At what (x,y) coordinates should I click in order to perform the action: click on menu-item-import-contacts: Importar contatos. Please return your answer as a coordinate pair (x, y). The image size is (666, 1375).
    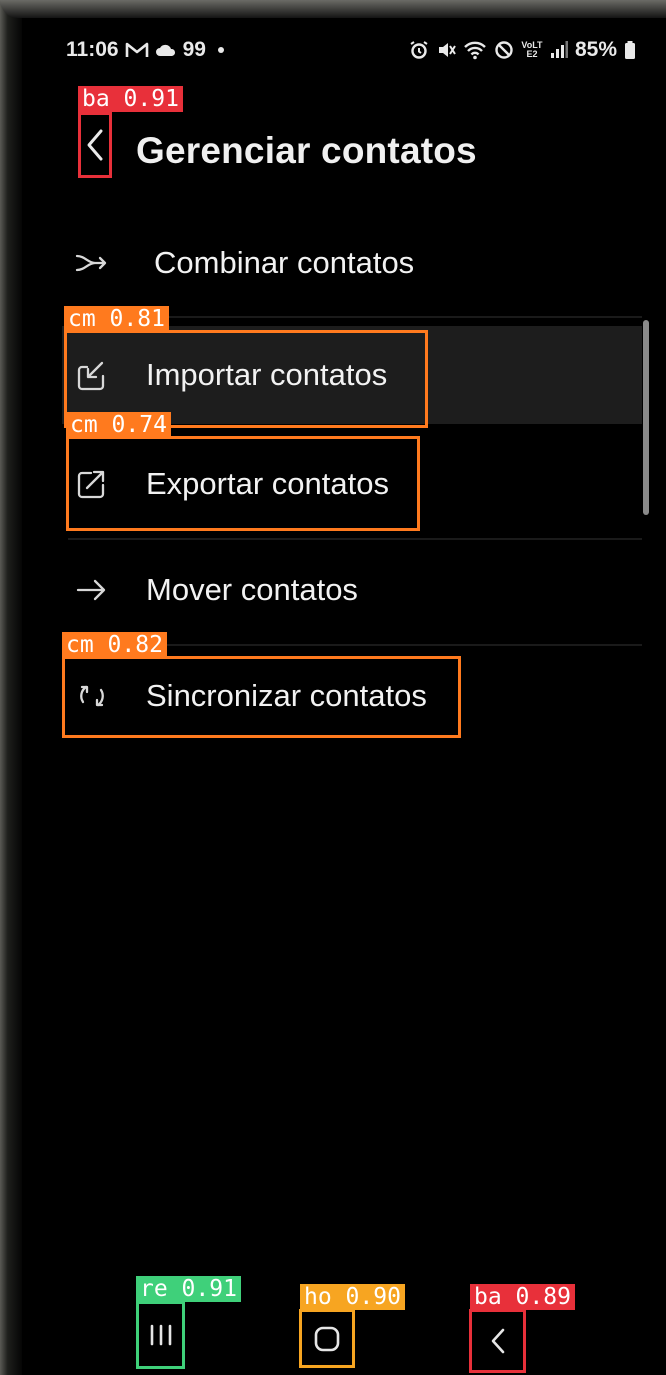
    Looking at the image, I should click on (352, 375).